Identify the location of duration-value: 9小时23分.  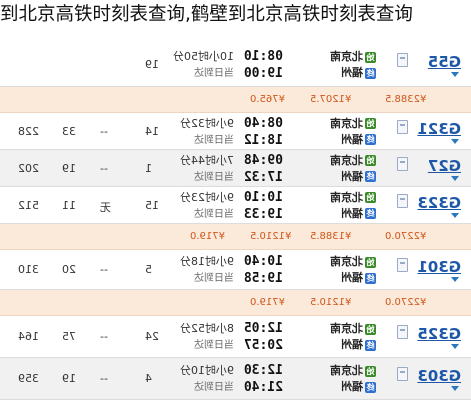
(207, 197).